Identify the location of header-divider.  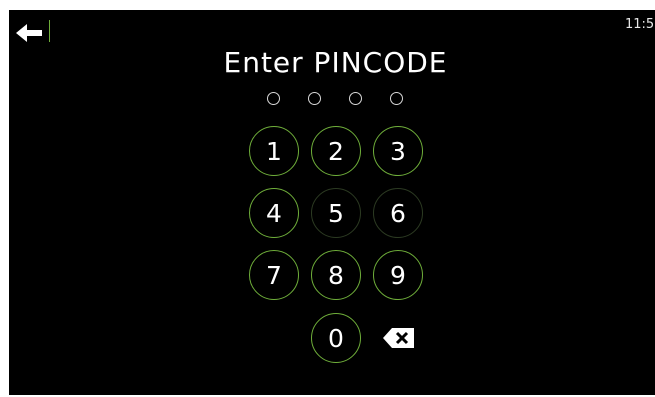
(49, 31).